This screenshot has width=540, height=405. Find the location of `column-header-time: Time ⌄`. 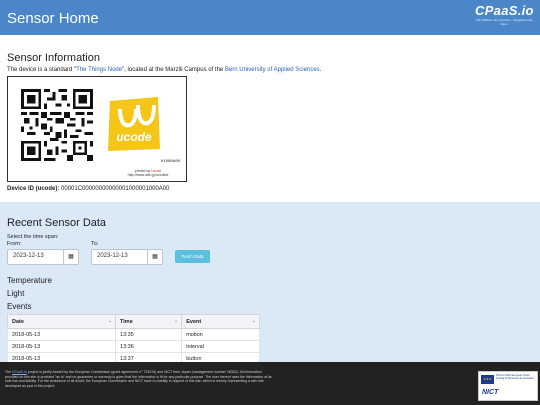

column-header-time: Time ⌄ is located at coordinates (149, 321).